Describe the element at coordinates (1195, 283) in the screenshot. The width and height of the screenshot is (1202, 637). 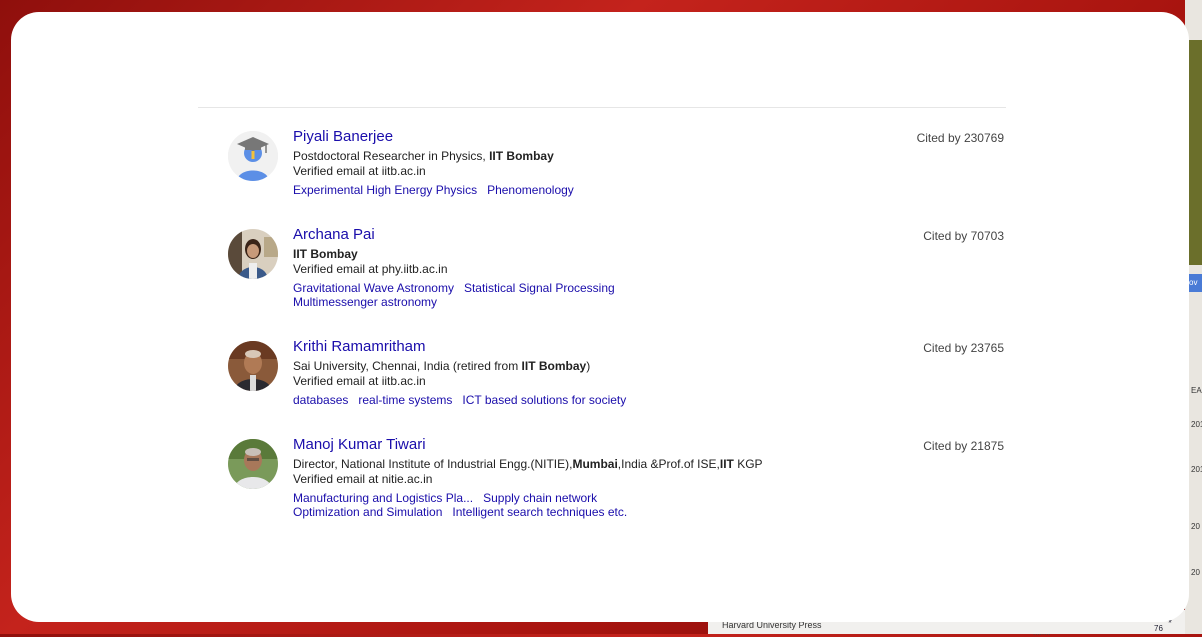
I see `background-button-fragment: ov` at that location.